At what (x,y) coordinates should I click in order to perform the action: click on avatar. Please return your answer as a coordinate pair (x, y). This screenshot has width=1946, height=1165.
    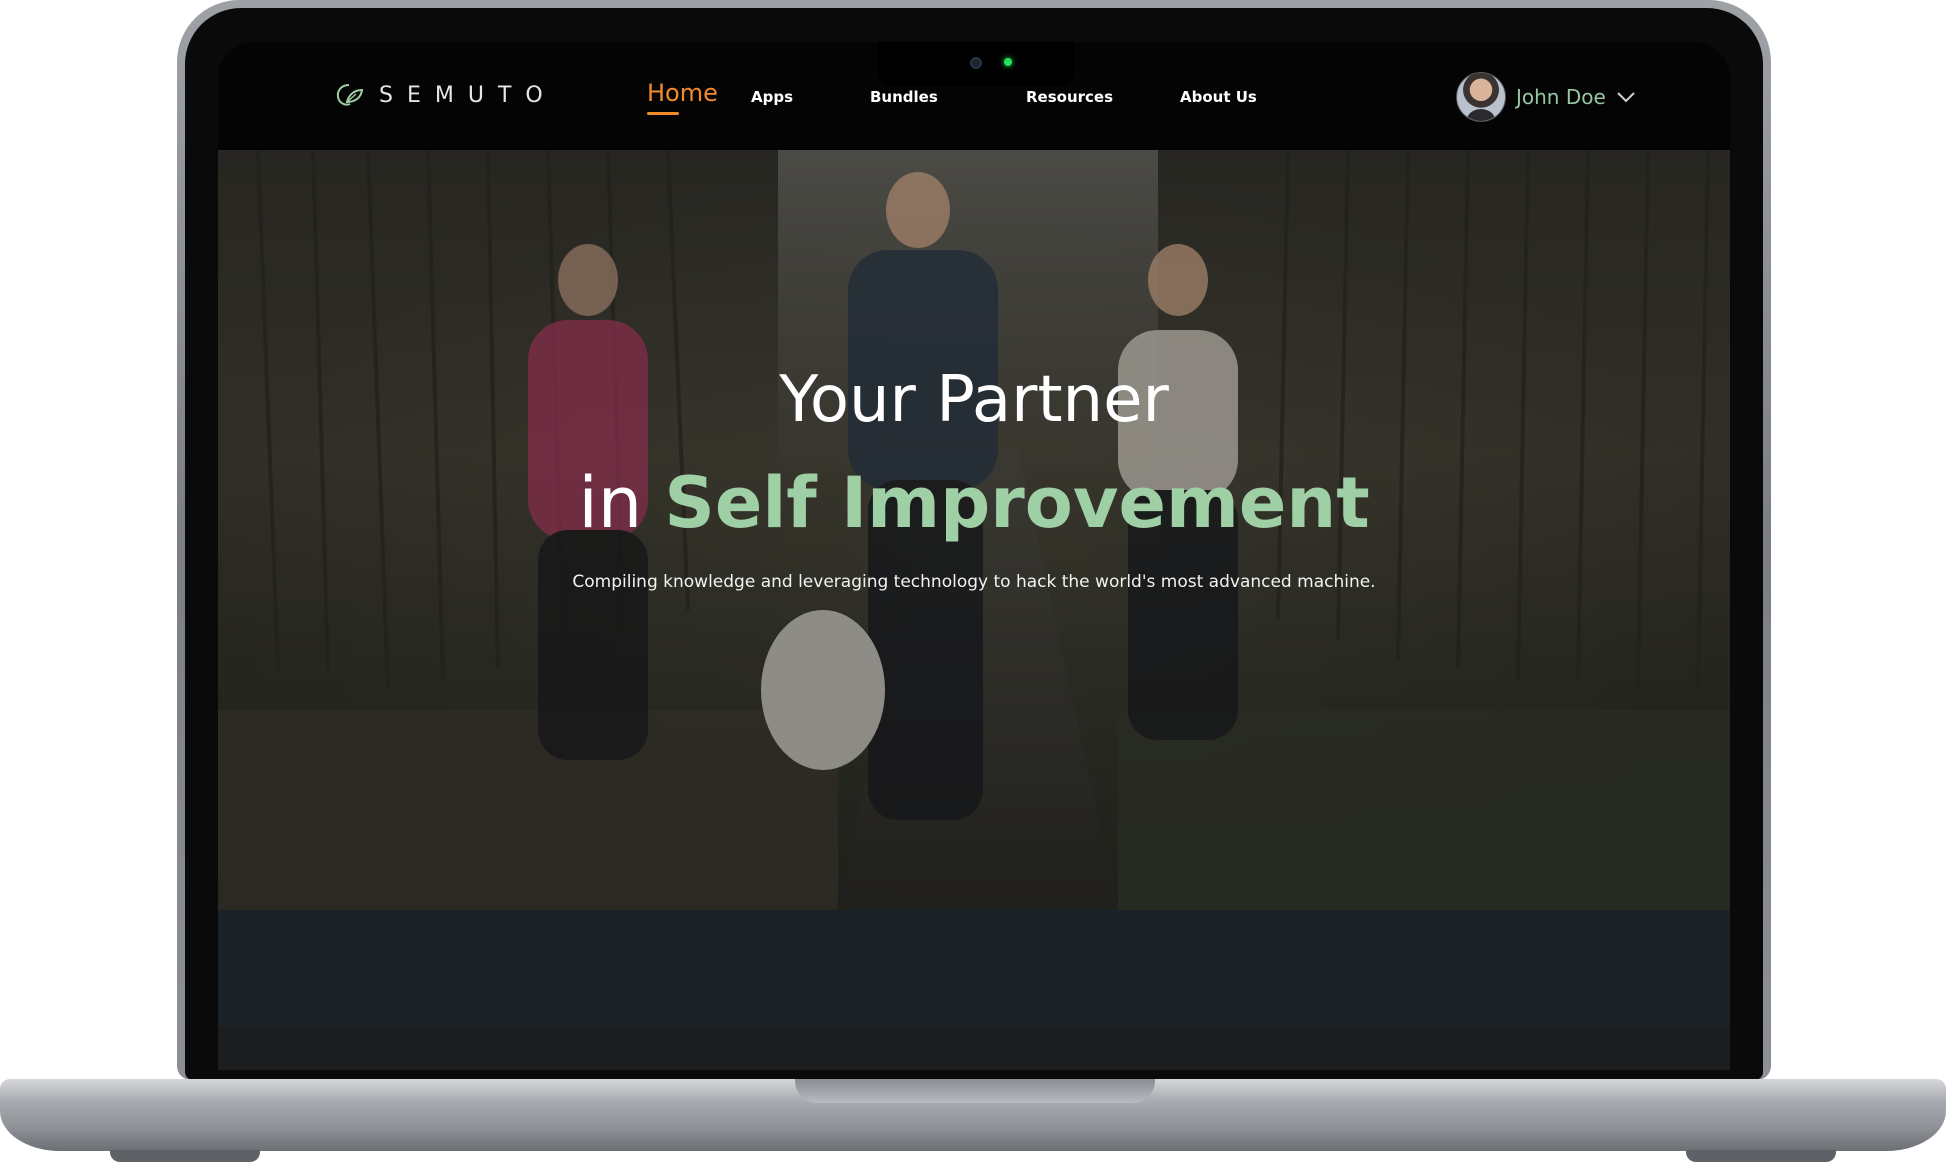
    Looking at the image, I should click on (1481, 97).